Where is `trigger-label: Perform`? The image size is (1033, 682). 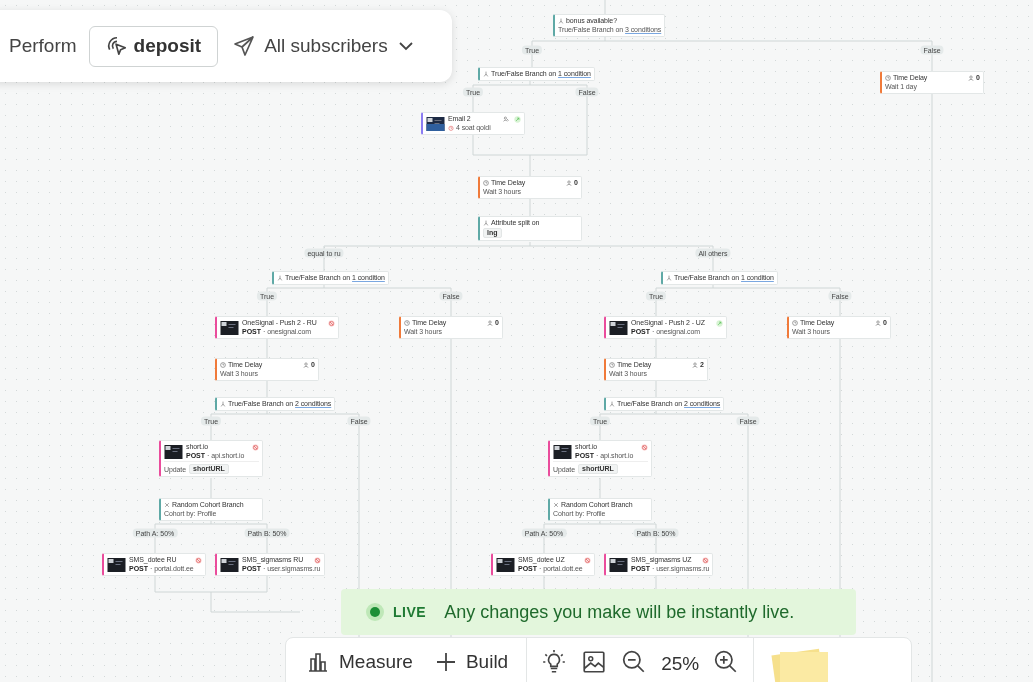
trigger-label: Perform is located at coordinates (43, 46).